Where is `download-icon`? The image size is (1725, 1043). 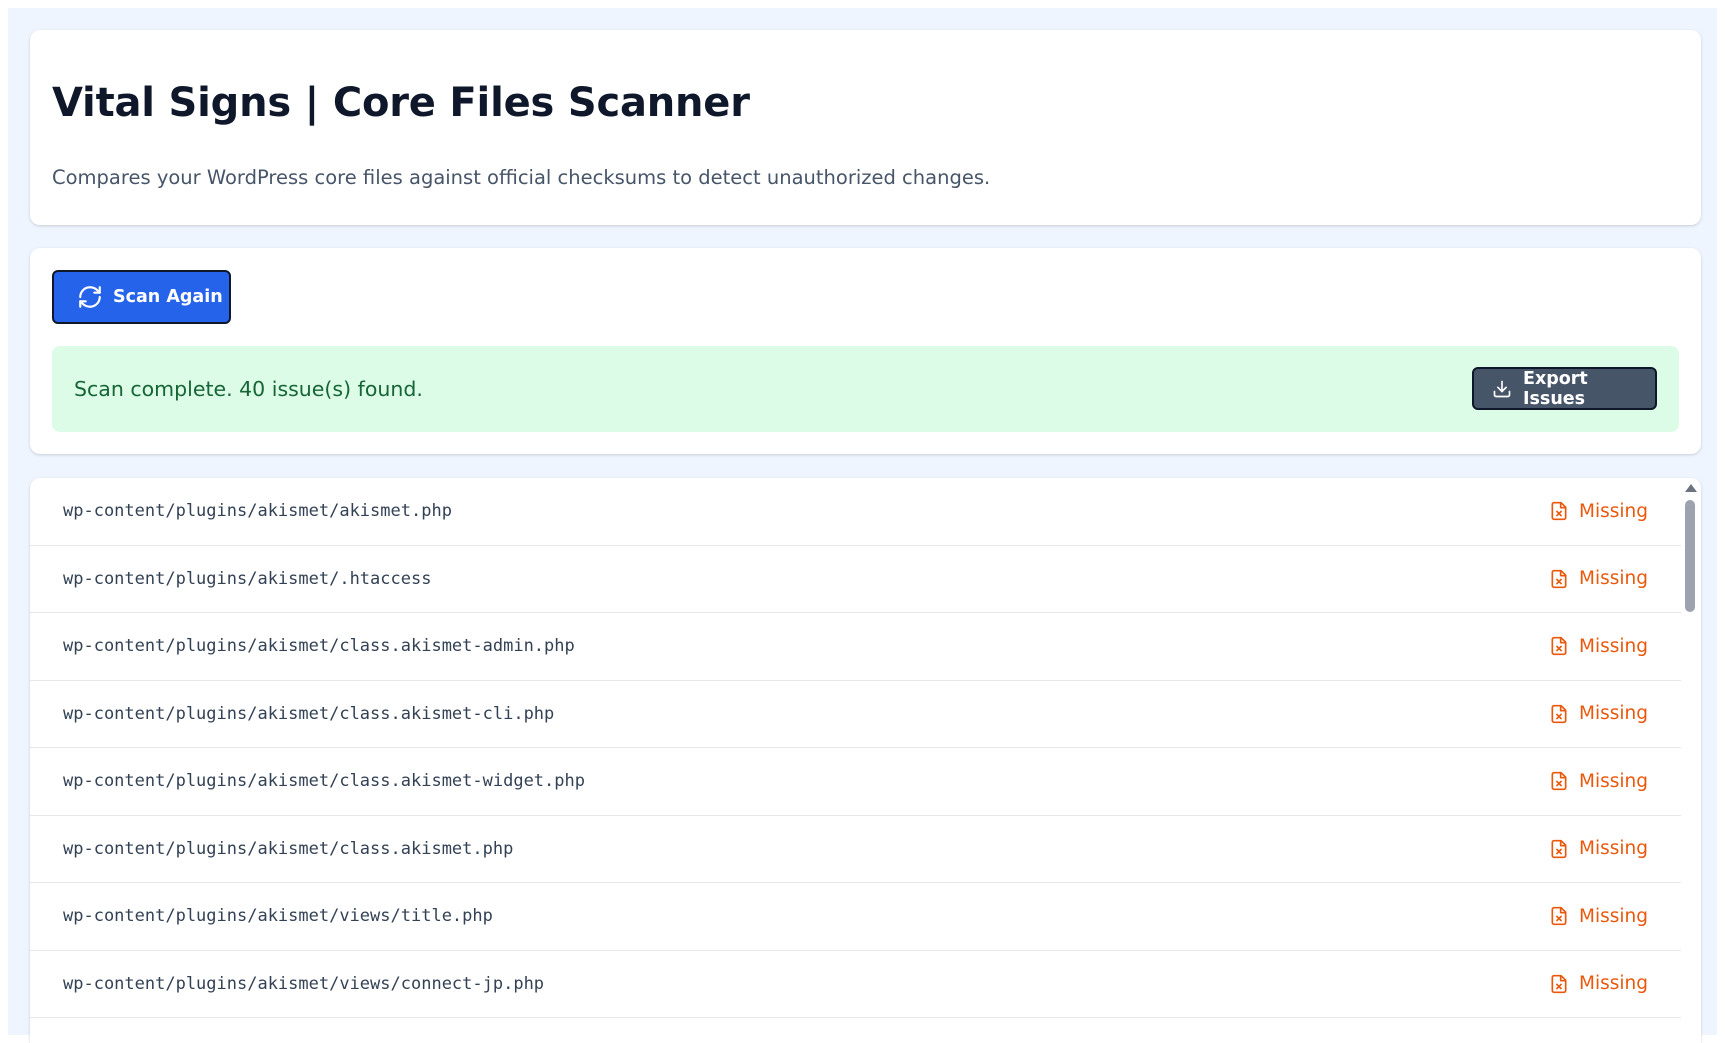
download-icon is located at coordinates (1502, 389).